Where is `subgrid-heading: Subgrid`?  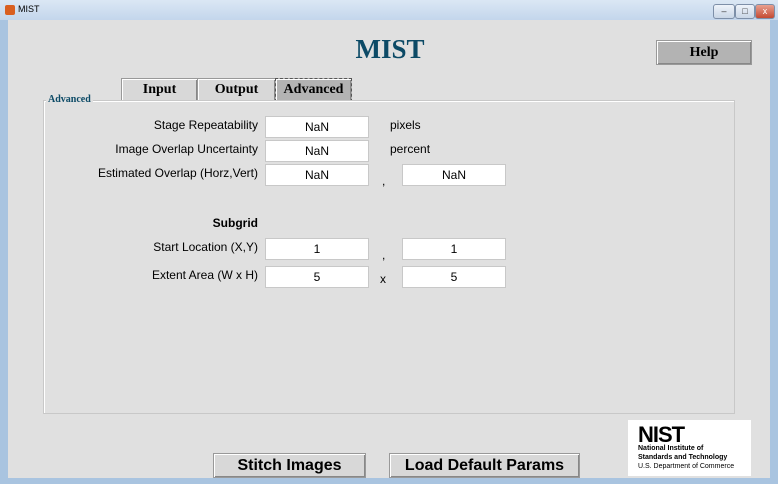
subgrid-heading: Subgrid is located at coordinates (235, 223).